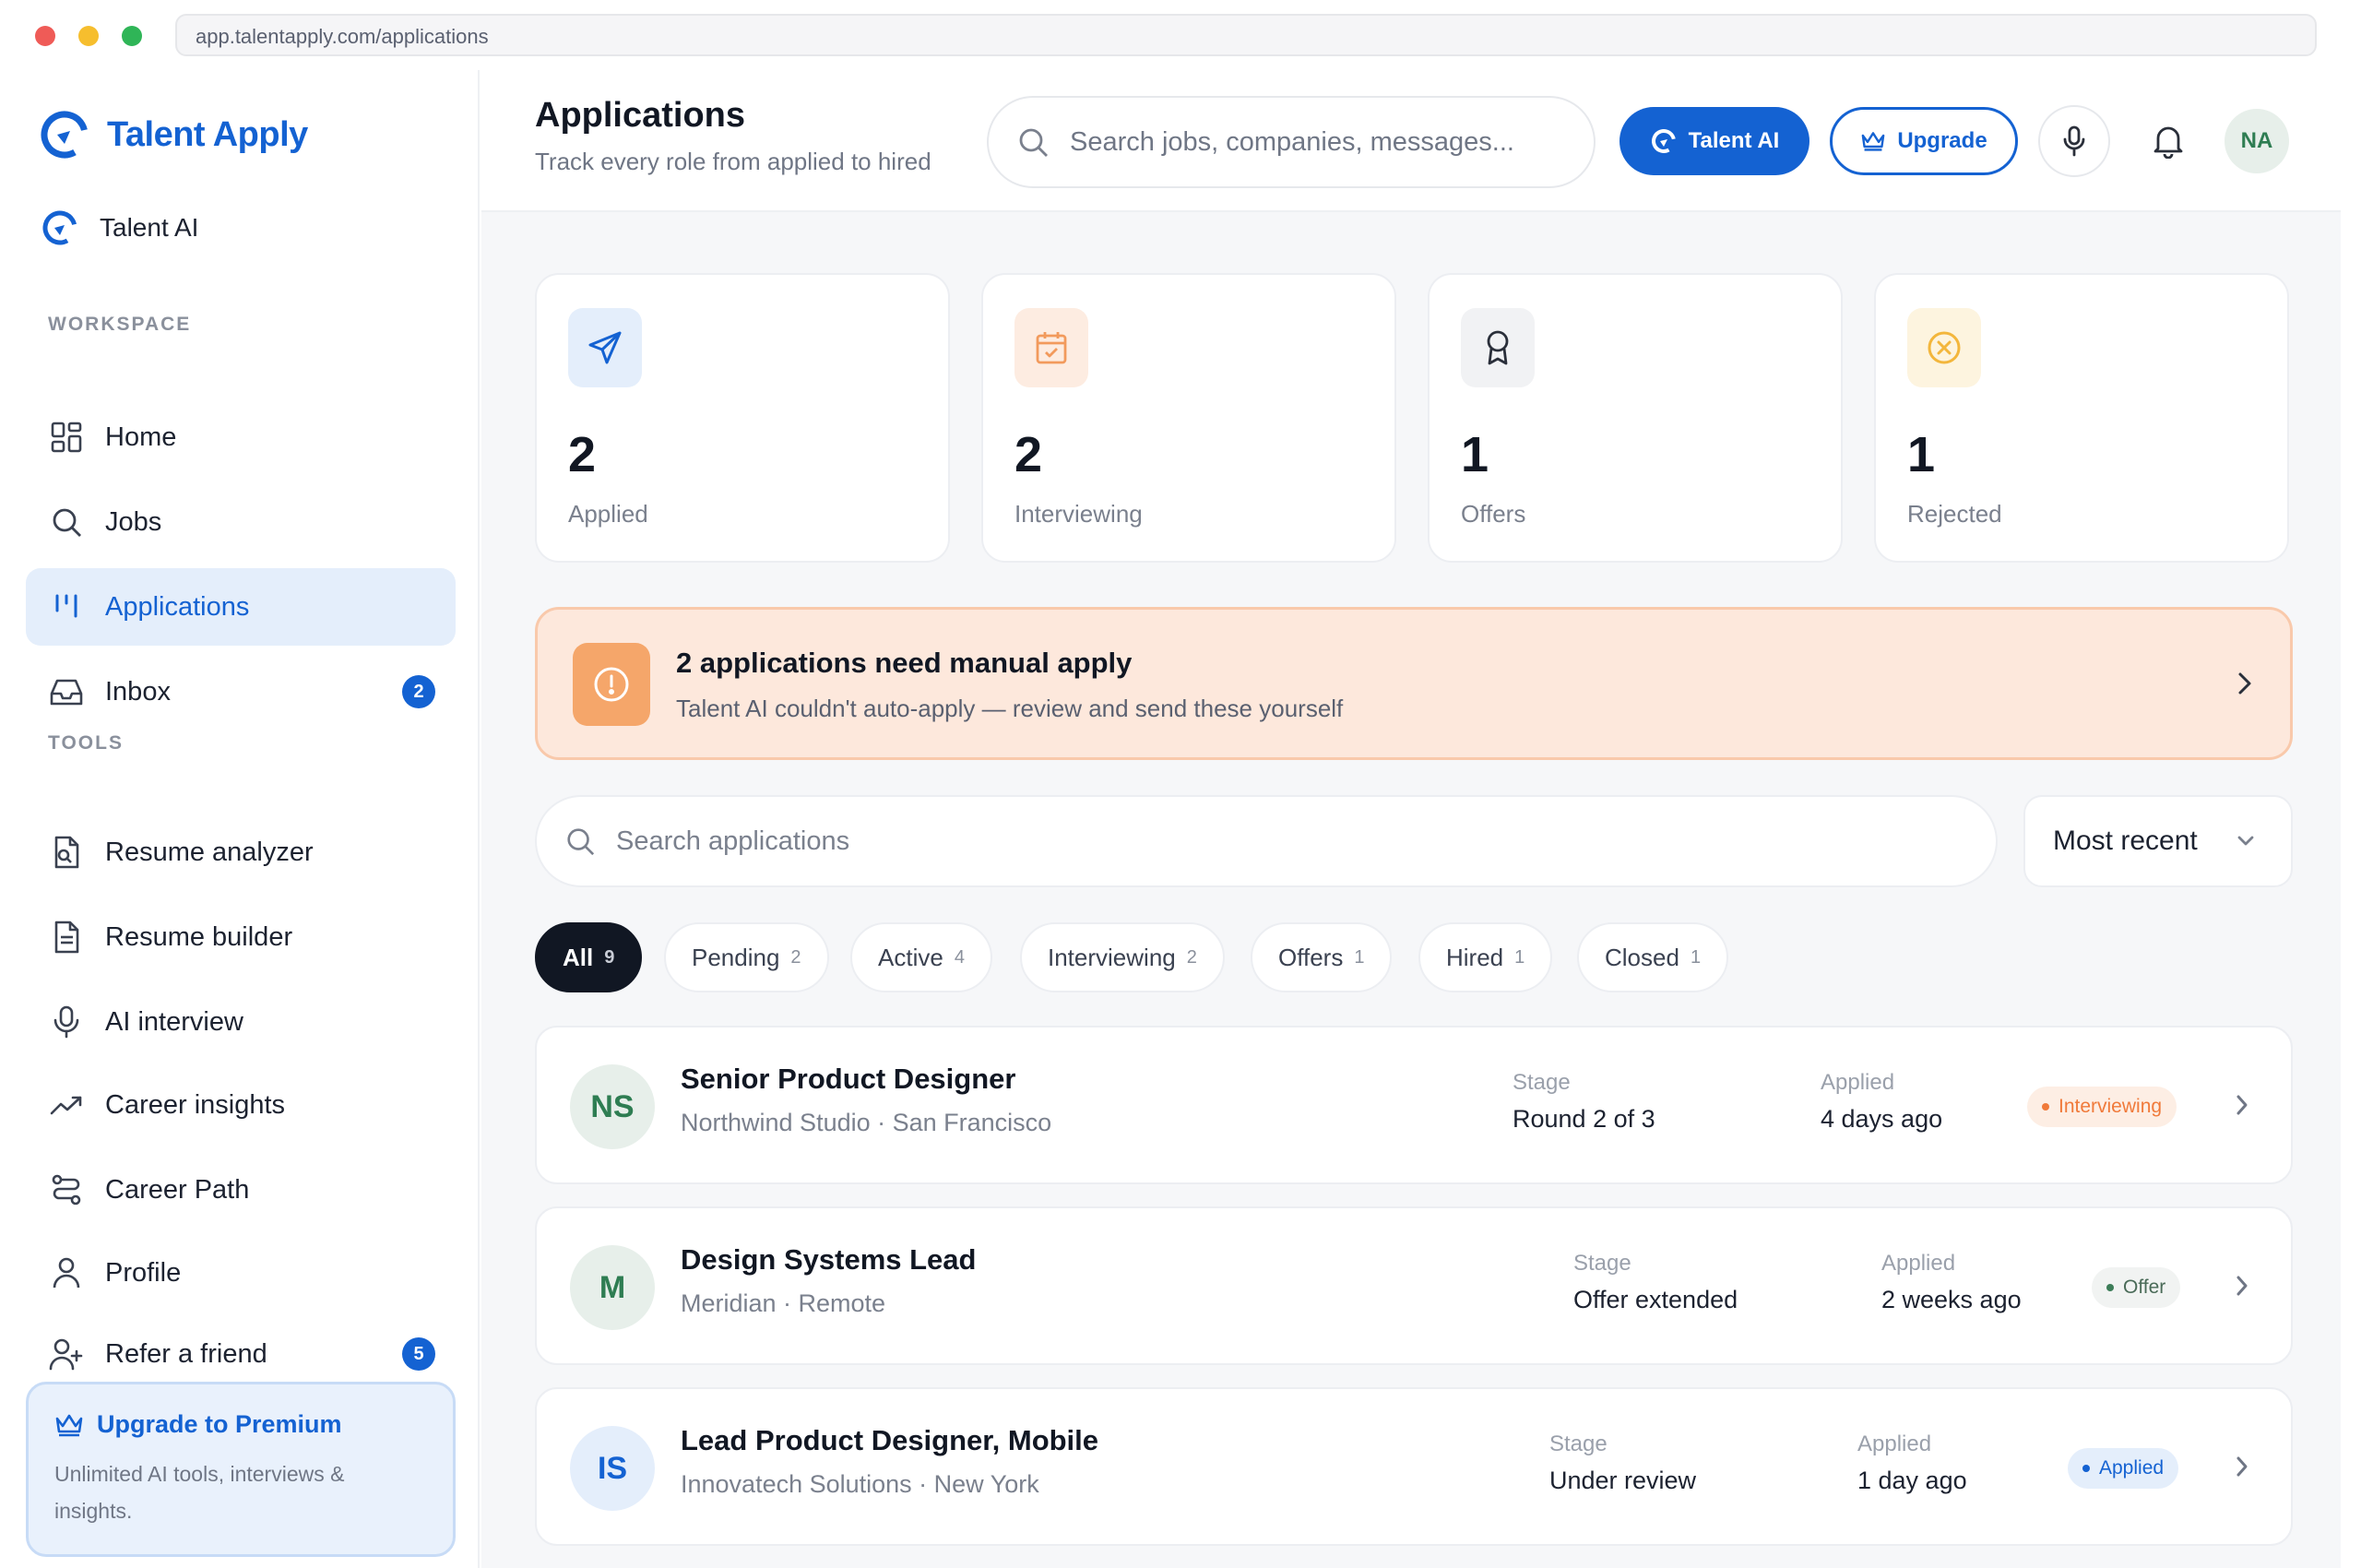  I want to click on sidebar-item-resume-analyzer: Resume analyzer, so click(241, 852).